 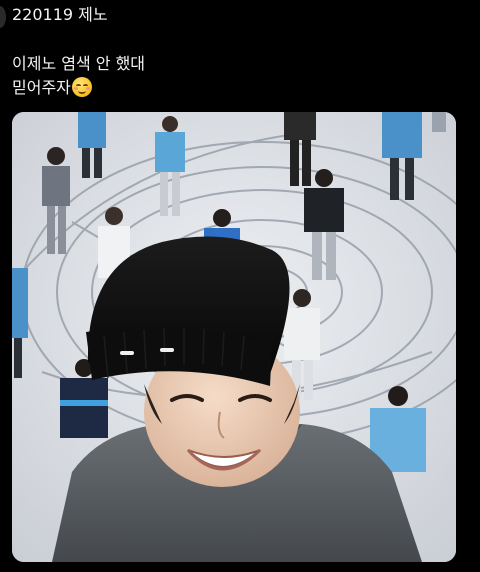 I want to click on post-text-line-2: 믿어주자, so click(x=232, y=88).